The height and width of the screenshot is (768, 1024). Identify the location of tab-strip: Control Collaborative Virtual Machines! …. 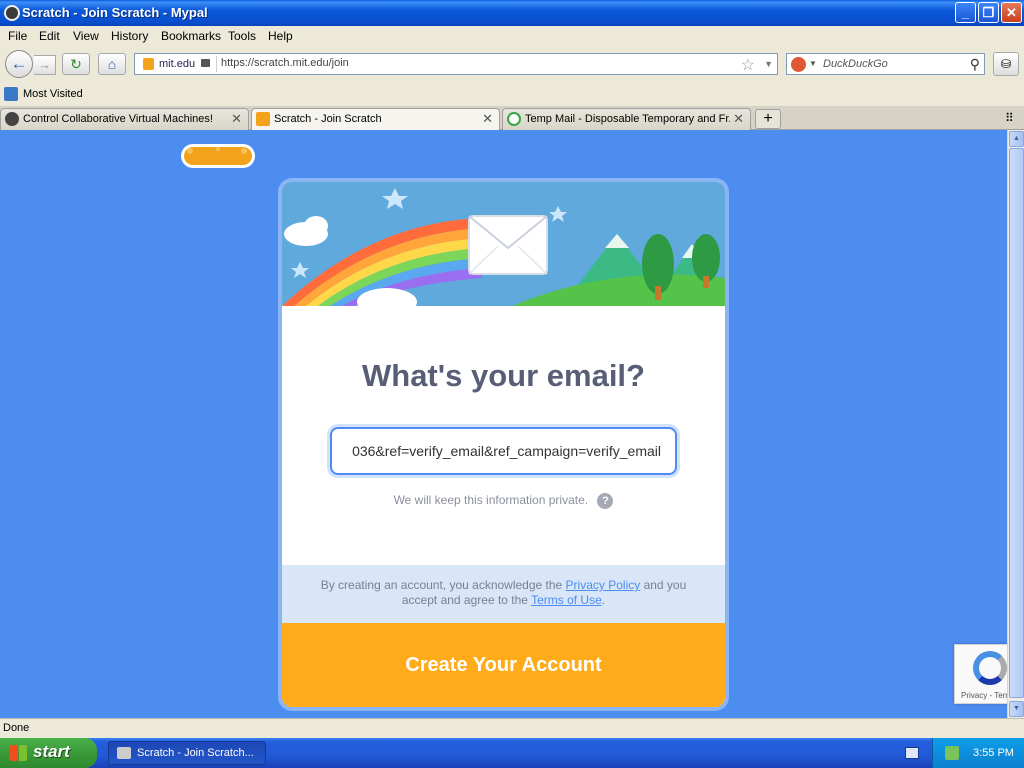
(512, 118).